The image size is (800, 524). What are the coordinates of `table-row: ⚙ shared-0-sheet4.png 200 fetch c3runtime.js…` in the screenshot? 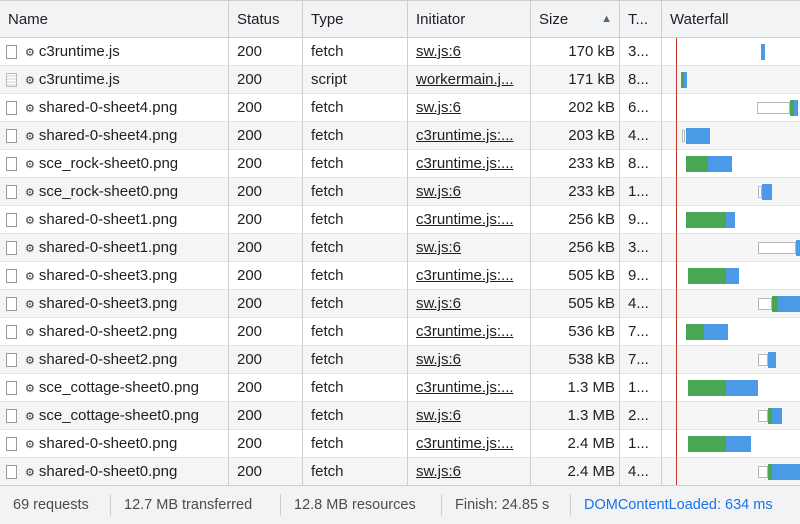 It's located at (400, 136).